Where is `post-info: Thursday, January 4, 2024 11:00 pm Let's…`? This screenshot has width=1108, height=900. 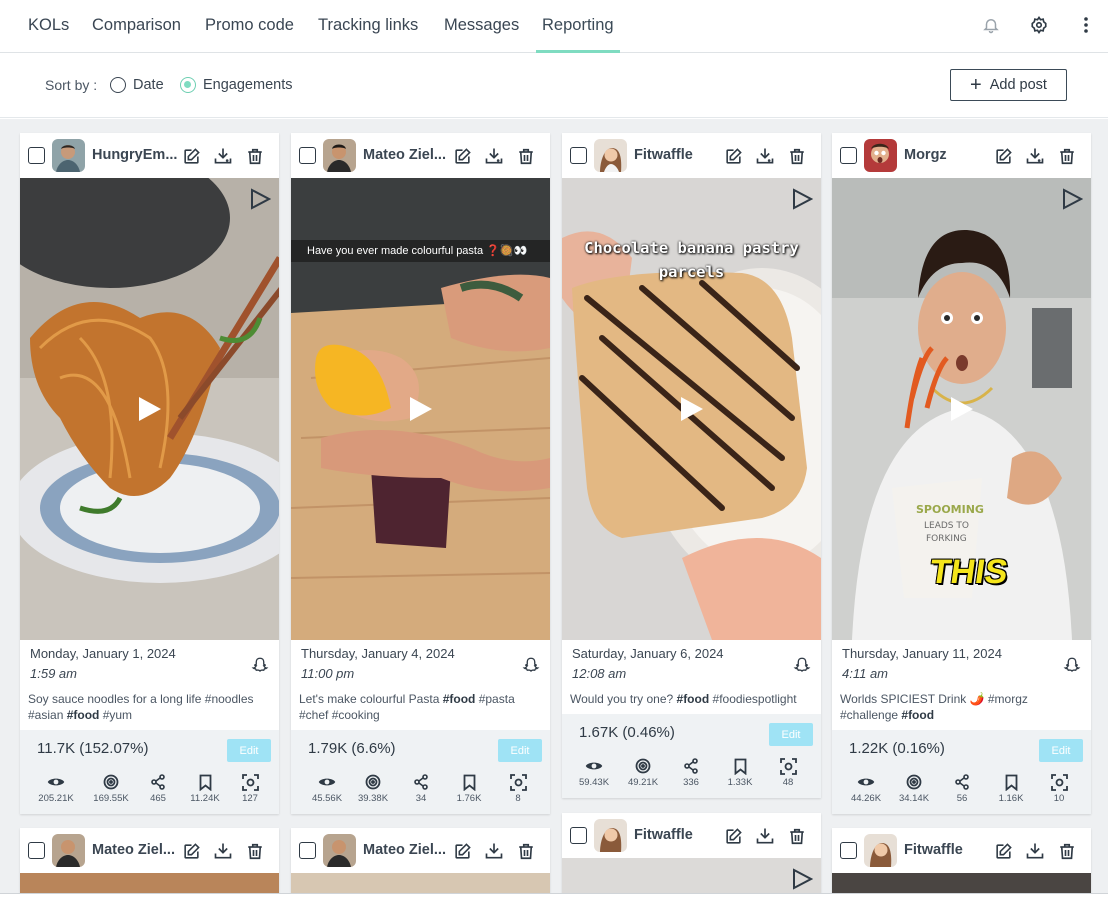
post-info: Thursday, January 4, 2024 11:00 pm Let's… is located at coordinates (420, 685).